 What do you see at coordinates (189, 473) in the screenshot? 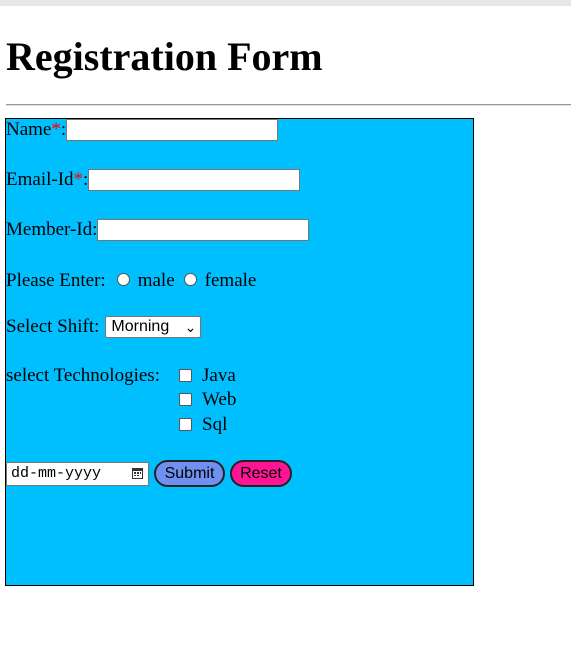
I see `submit-button: Submit` at bounding box center [189, 473].